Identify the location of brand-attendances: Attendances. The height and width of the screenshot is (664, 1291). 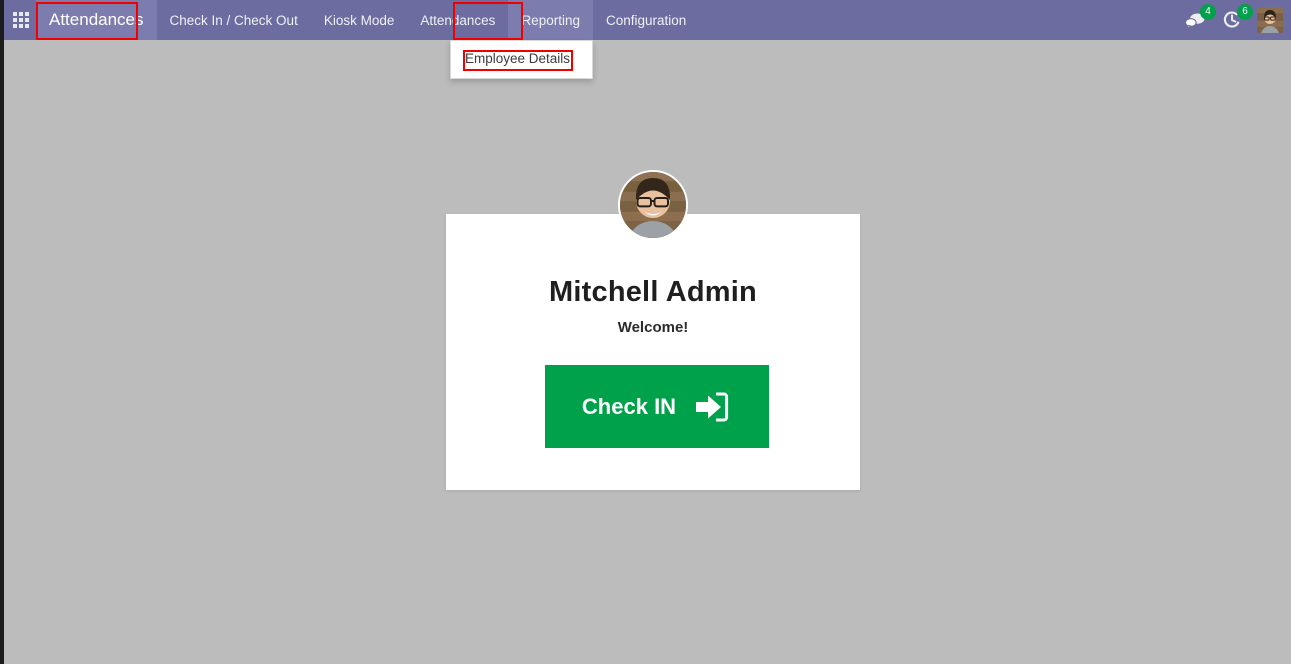
(96, 20).